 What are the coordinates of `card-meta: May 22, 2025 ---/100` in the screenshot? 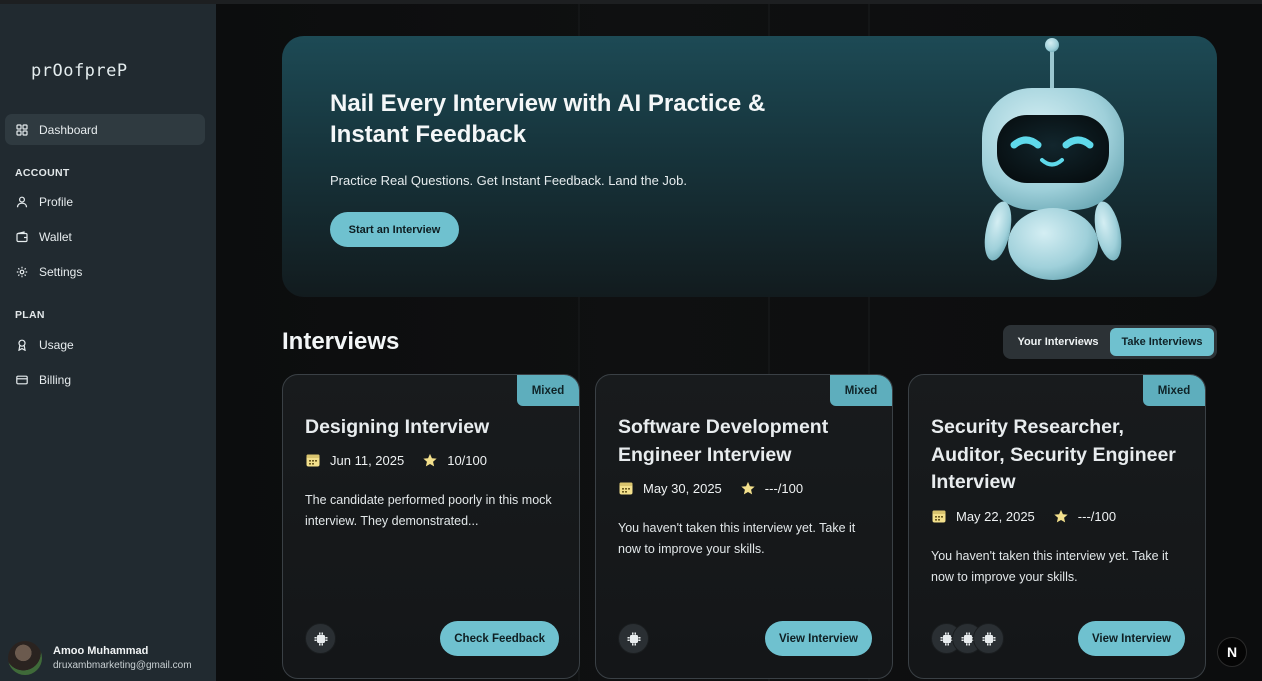 It's located at (1023, 516).